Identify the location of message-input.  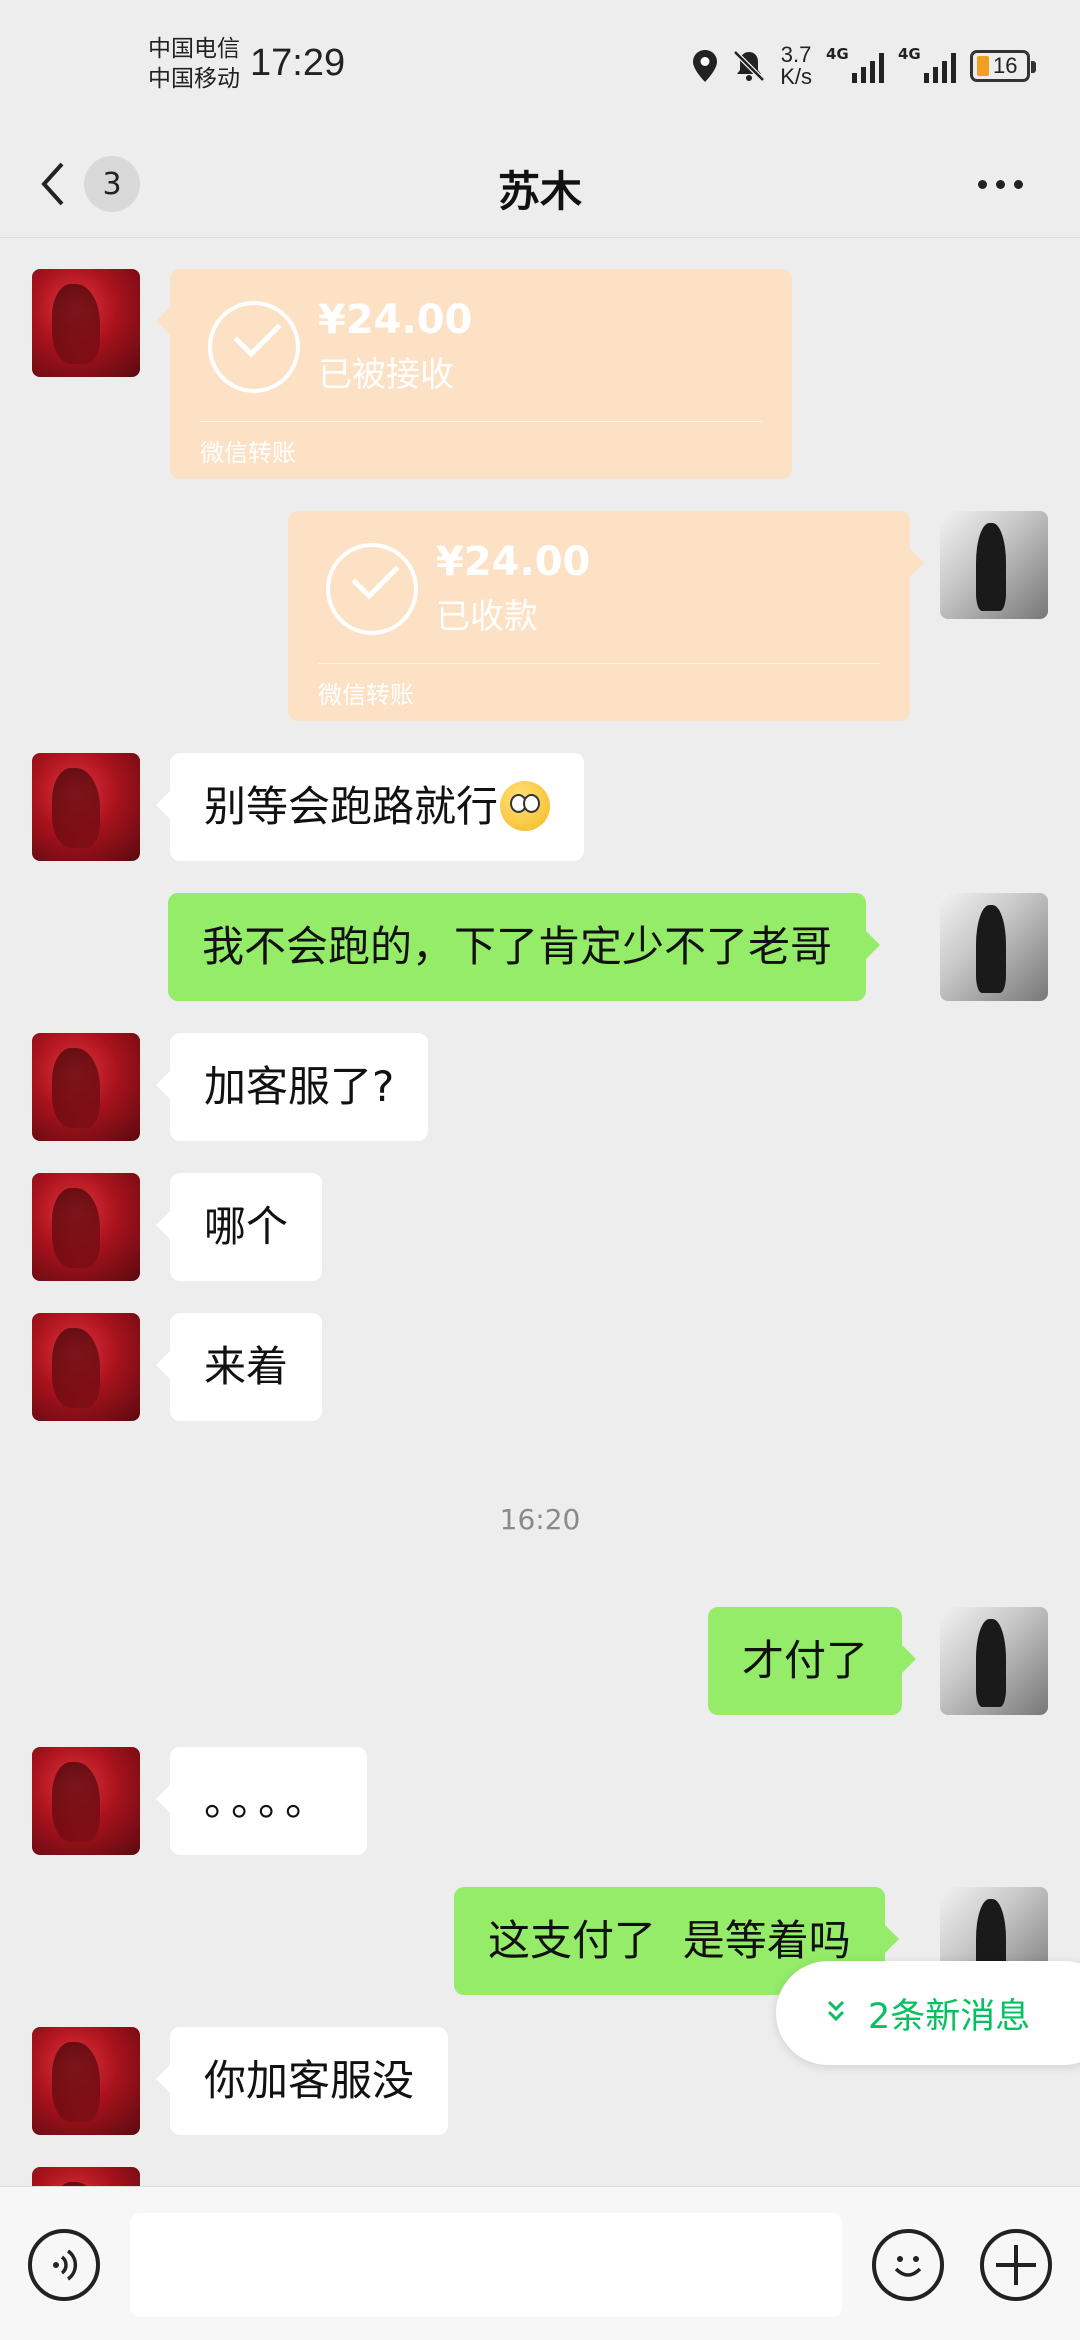
(486, 2265).